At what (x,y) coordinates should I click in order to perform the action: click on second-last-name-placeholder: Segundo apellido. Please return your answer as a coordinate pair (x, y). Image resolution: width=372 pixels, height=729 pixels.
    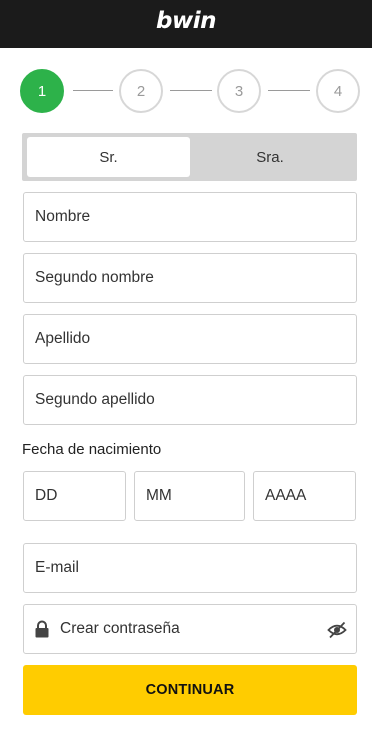
    Looking at the image, I should click on (95, 399).